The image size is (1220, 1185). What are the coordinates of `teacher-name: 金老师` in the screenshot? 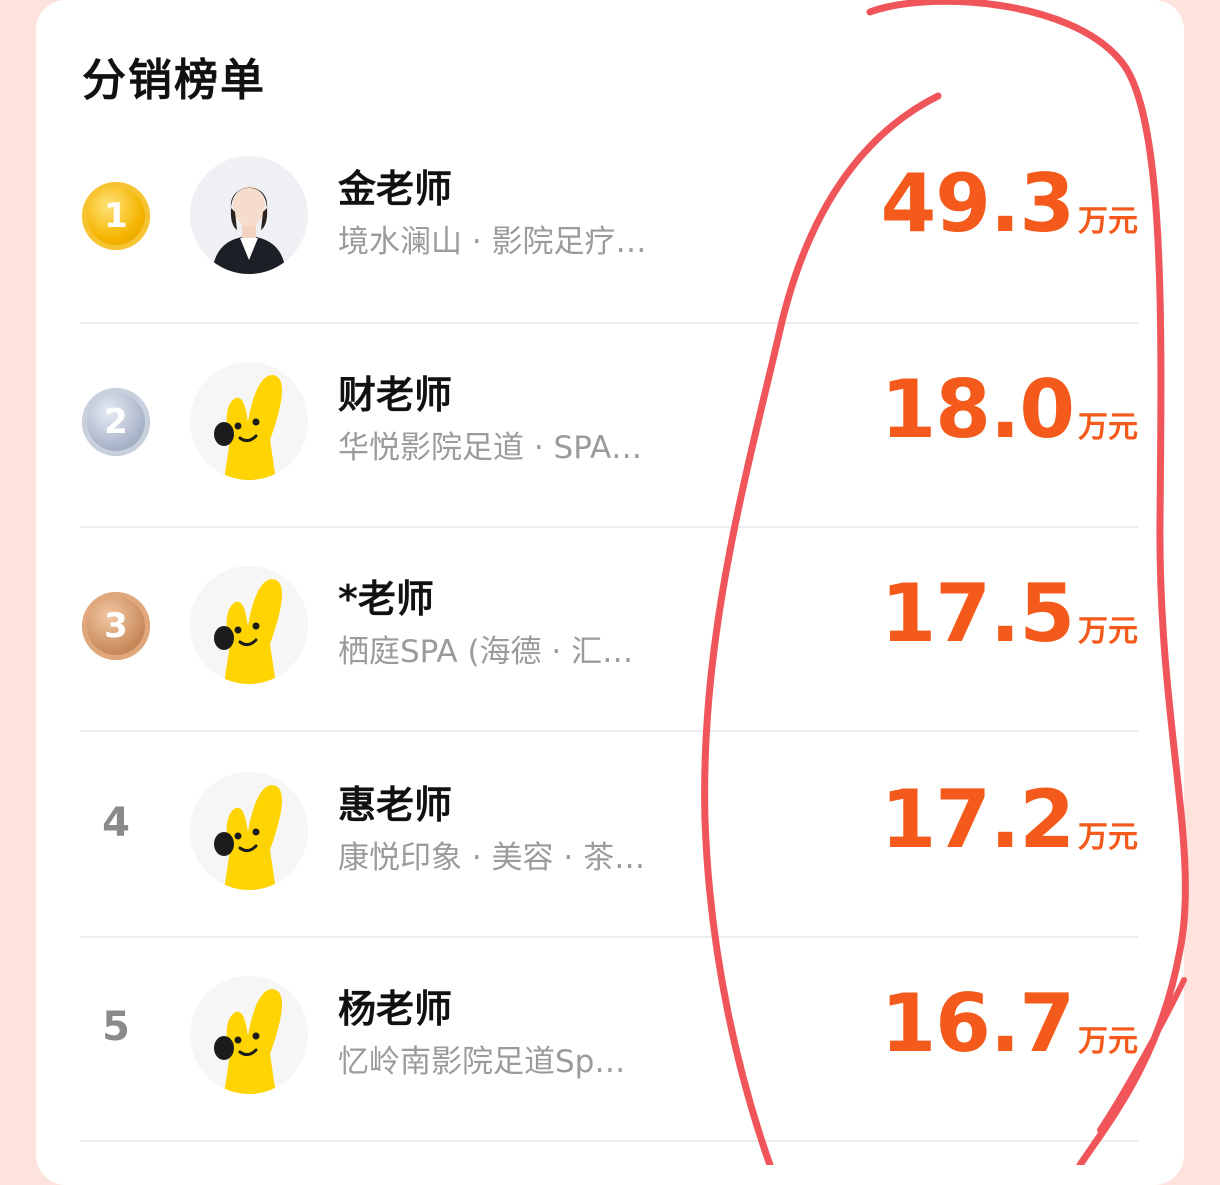 It's located at (395, 189).